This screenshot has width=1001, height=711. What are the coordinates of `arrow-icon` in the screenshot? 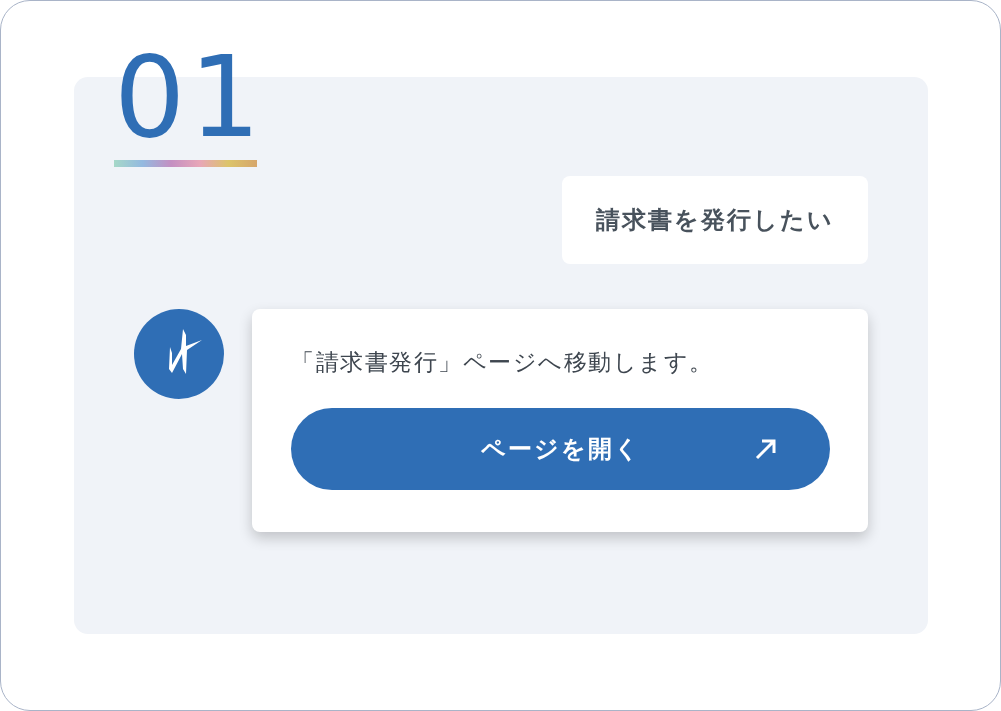 It's located at (766, 449).